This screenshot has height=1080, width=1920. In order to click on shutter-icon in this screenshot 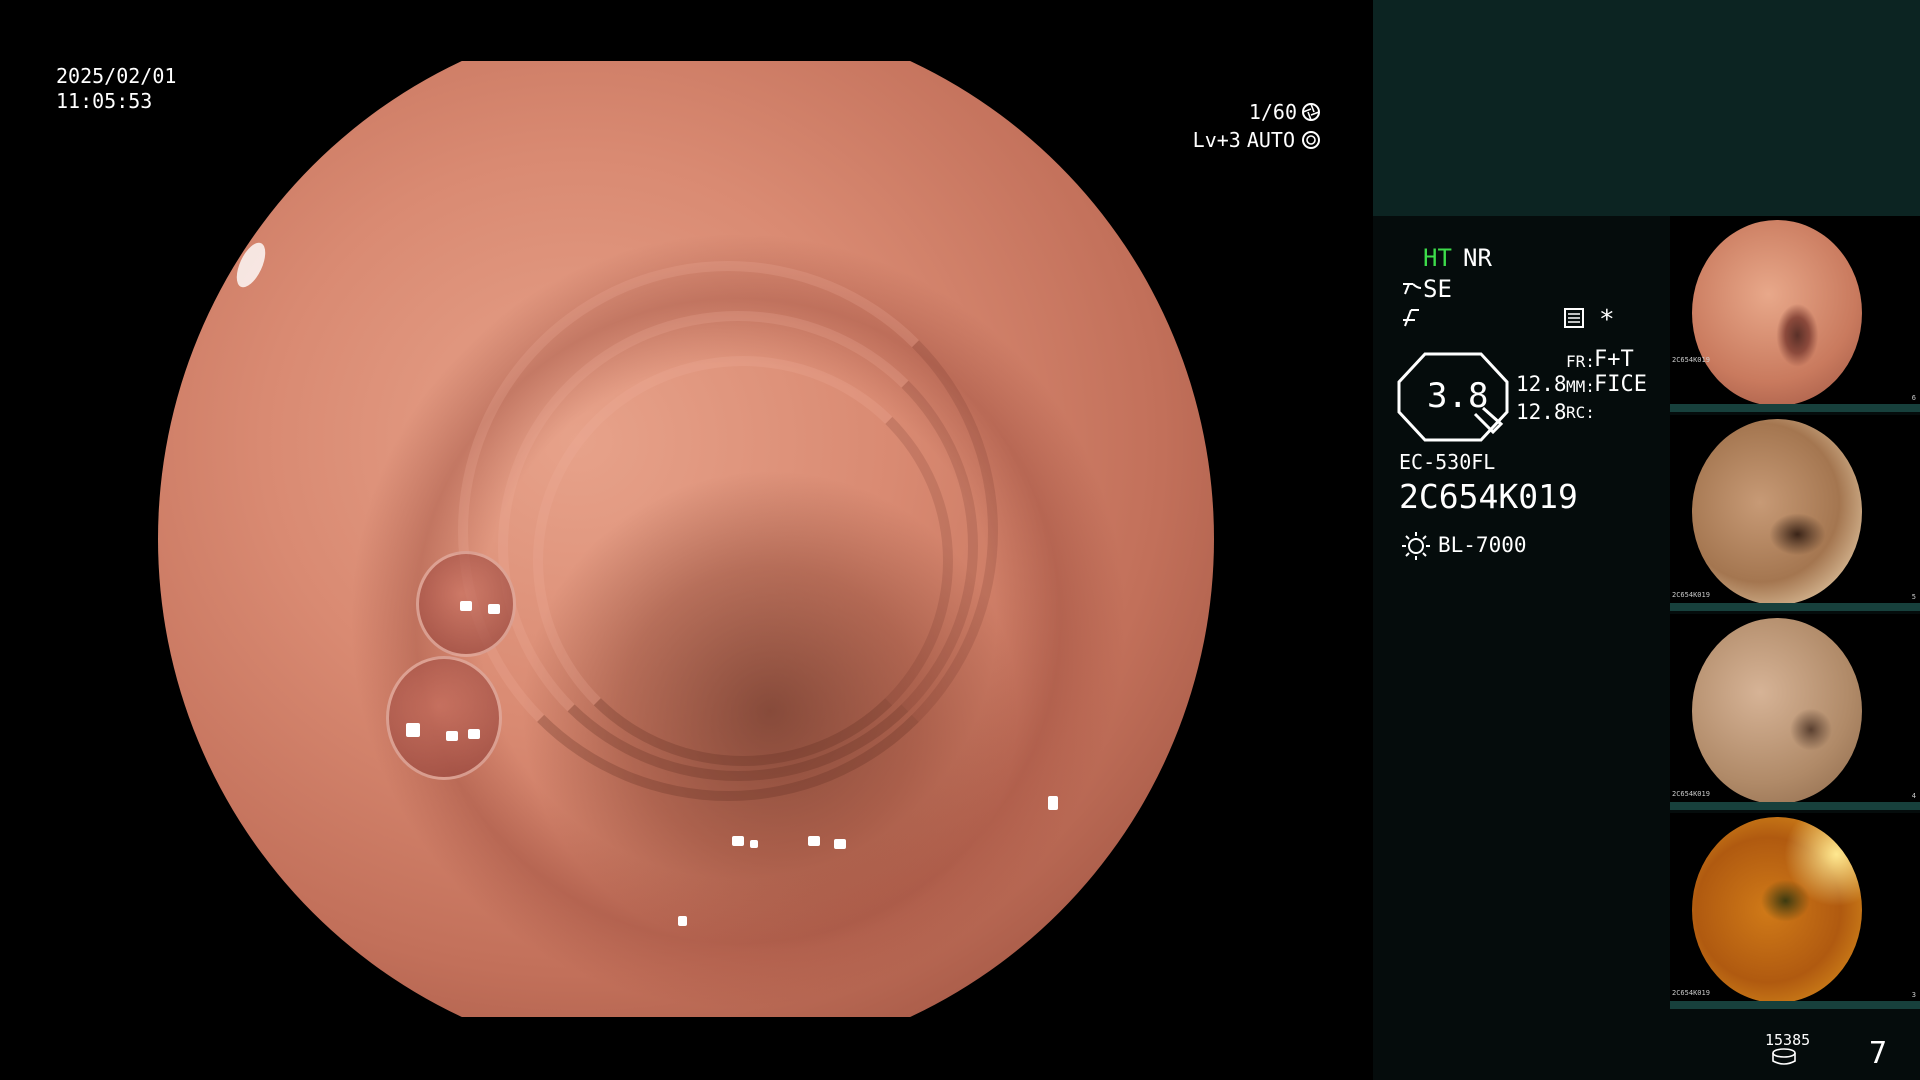, I will do `click(1311, 112)`.